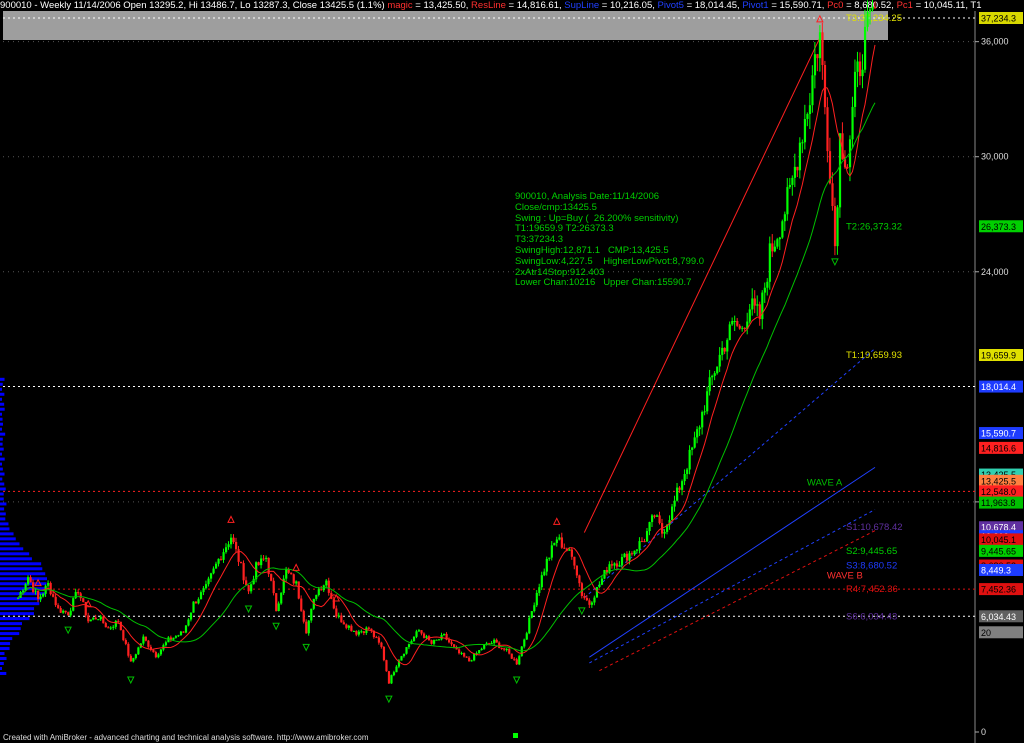 Image resolution: width=1024 pixels, height=743 pixels. I want to click on price-label-4: 15,590.7, so click(998, 434).